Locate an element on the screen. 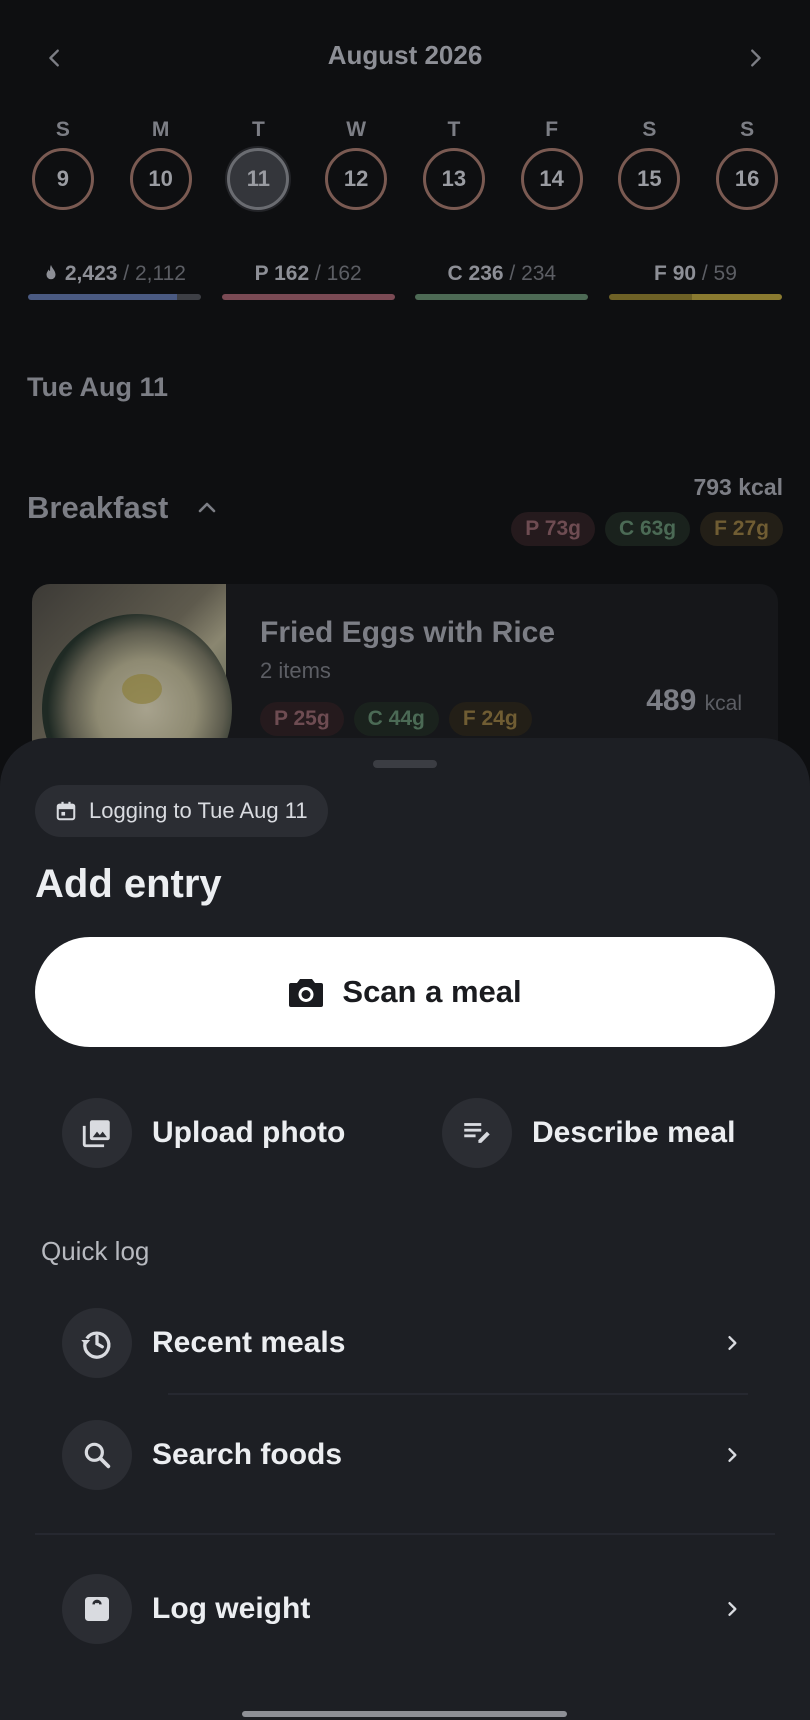 This screenshot has width=810, height=1720. upload-icon-circle is located at coordinates (97, 1133).